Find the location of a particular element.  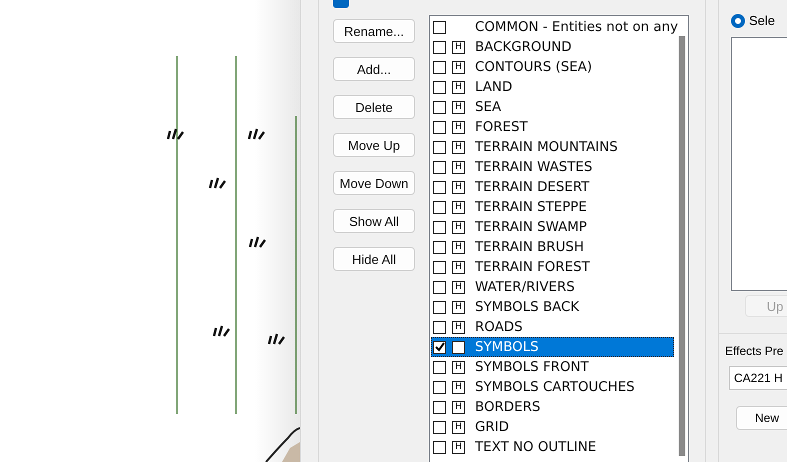

scrollbar is located at coordinates (682, 246).